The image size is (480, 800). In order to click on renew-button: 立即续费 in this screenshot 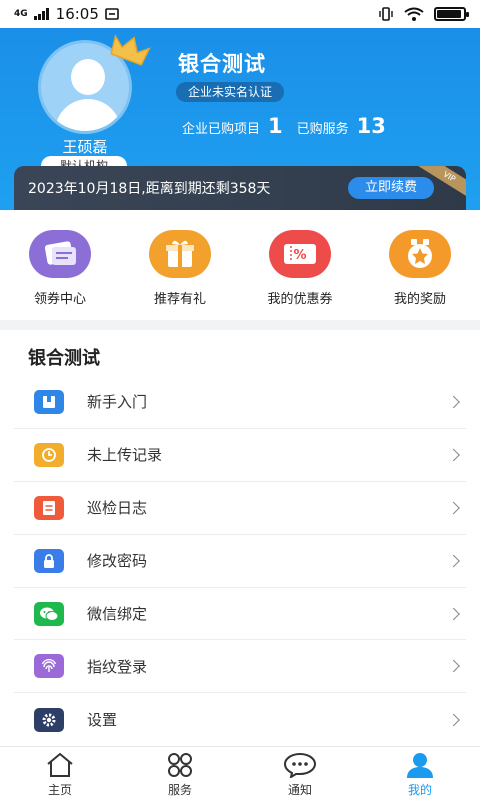, I will do `click(391, 188)`.